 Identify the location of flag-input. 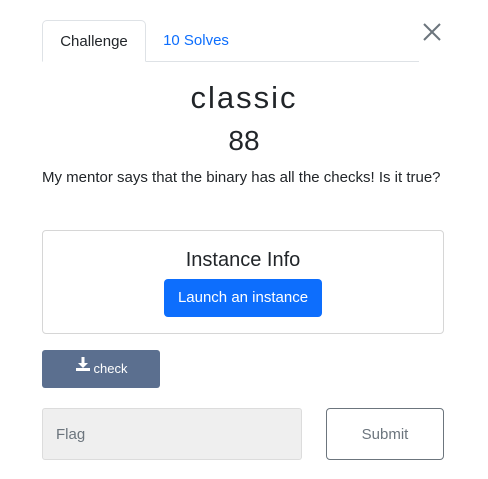
(172, 434).